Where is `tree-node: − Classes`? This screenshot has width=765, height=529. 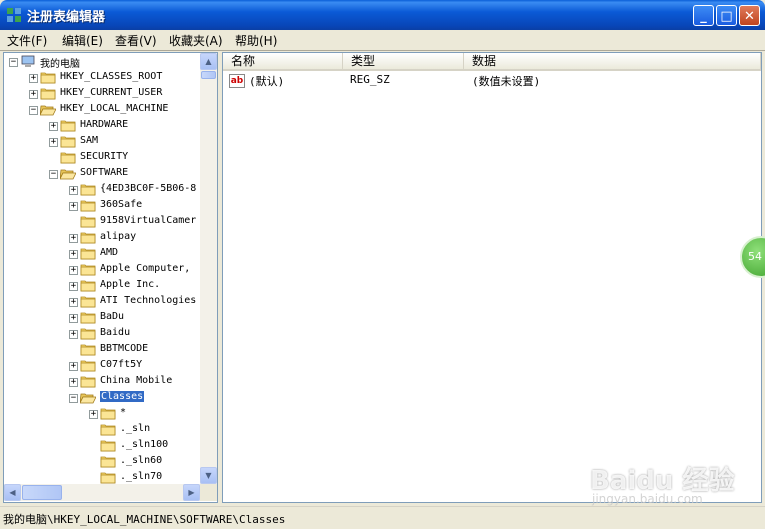
tree-node: − Classes is located at coordinates (102, 398).